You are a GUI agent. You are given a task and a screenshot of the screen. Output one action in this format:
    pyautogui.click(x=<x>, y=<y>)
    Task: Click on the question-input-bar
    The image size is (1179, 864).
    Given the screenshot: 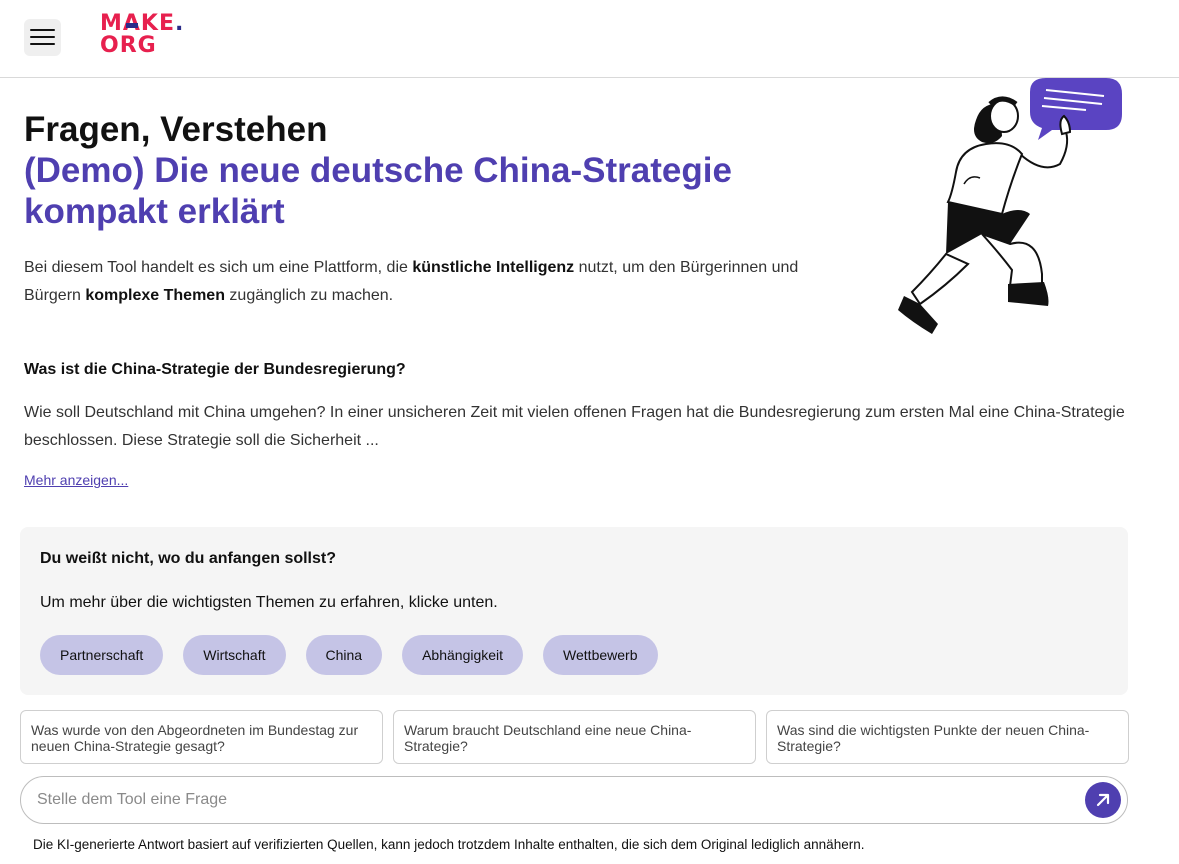 What is the action you would take?
    pyautogui.click(x=574, y=800)
    